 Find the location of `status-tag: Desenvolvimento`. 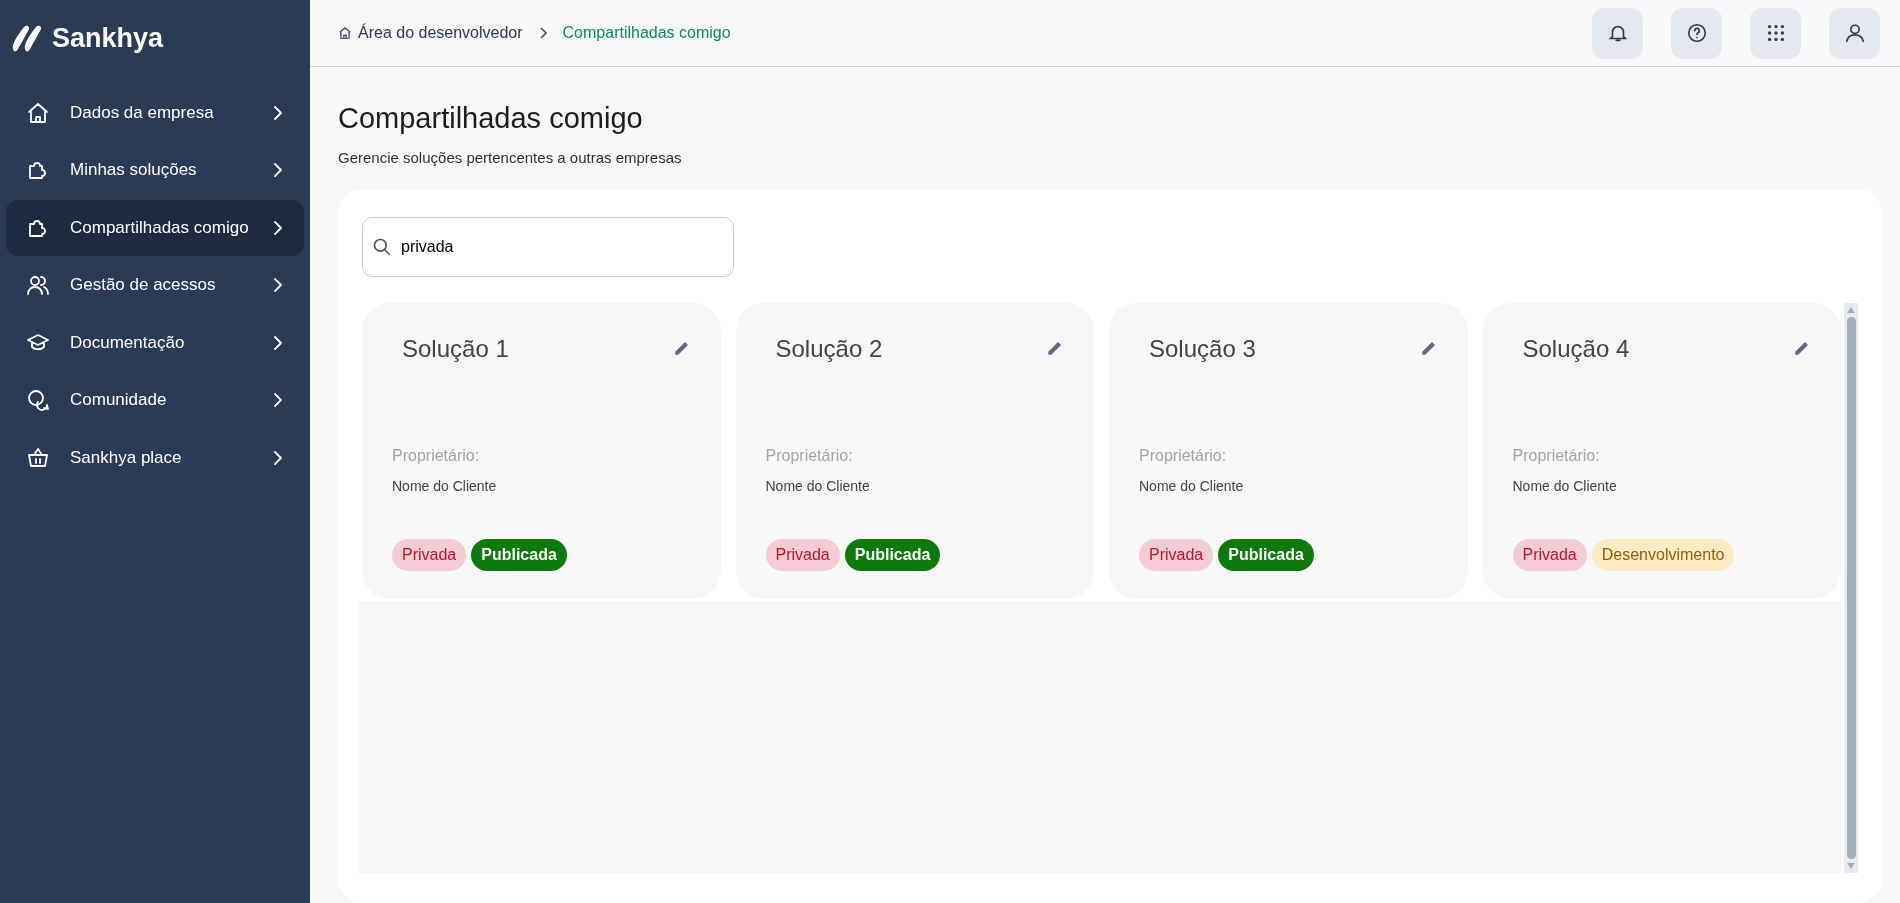

status-tag: Desenvolvimento is located at coordinates (1663, 555).